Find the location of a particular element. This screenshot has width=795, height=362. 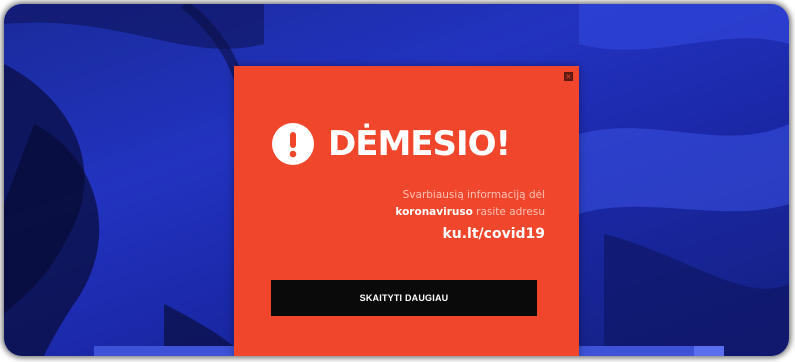

close-icon: × is located at coordinates (568, 76).